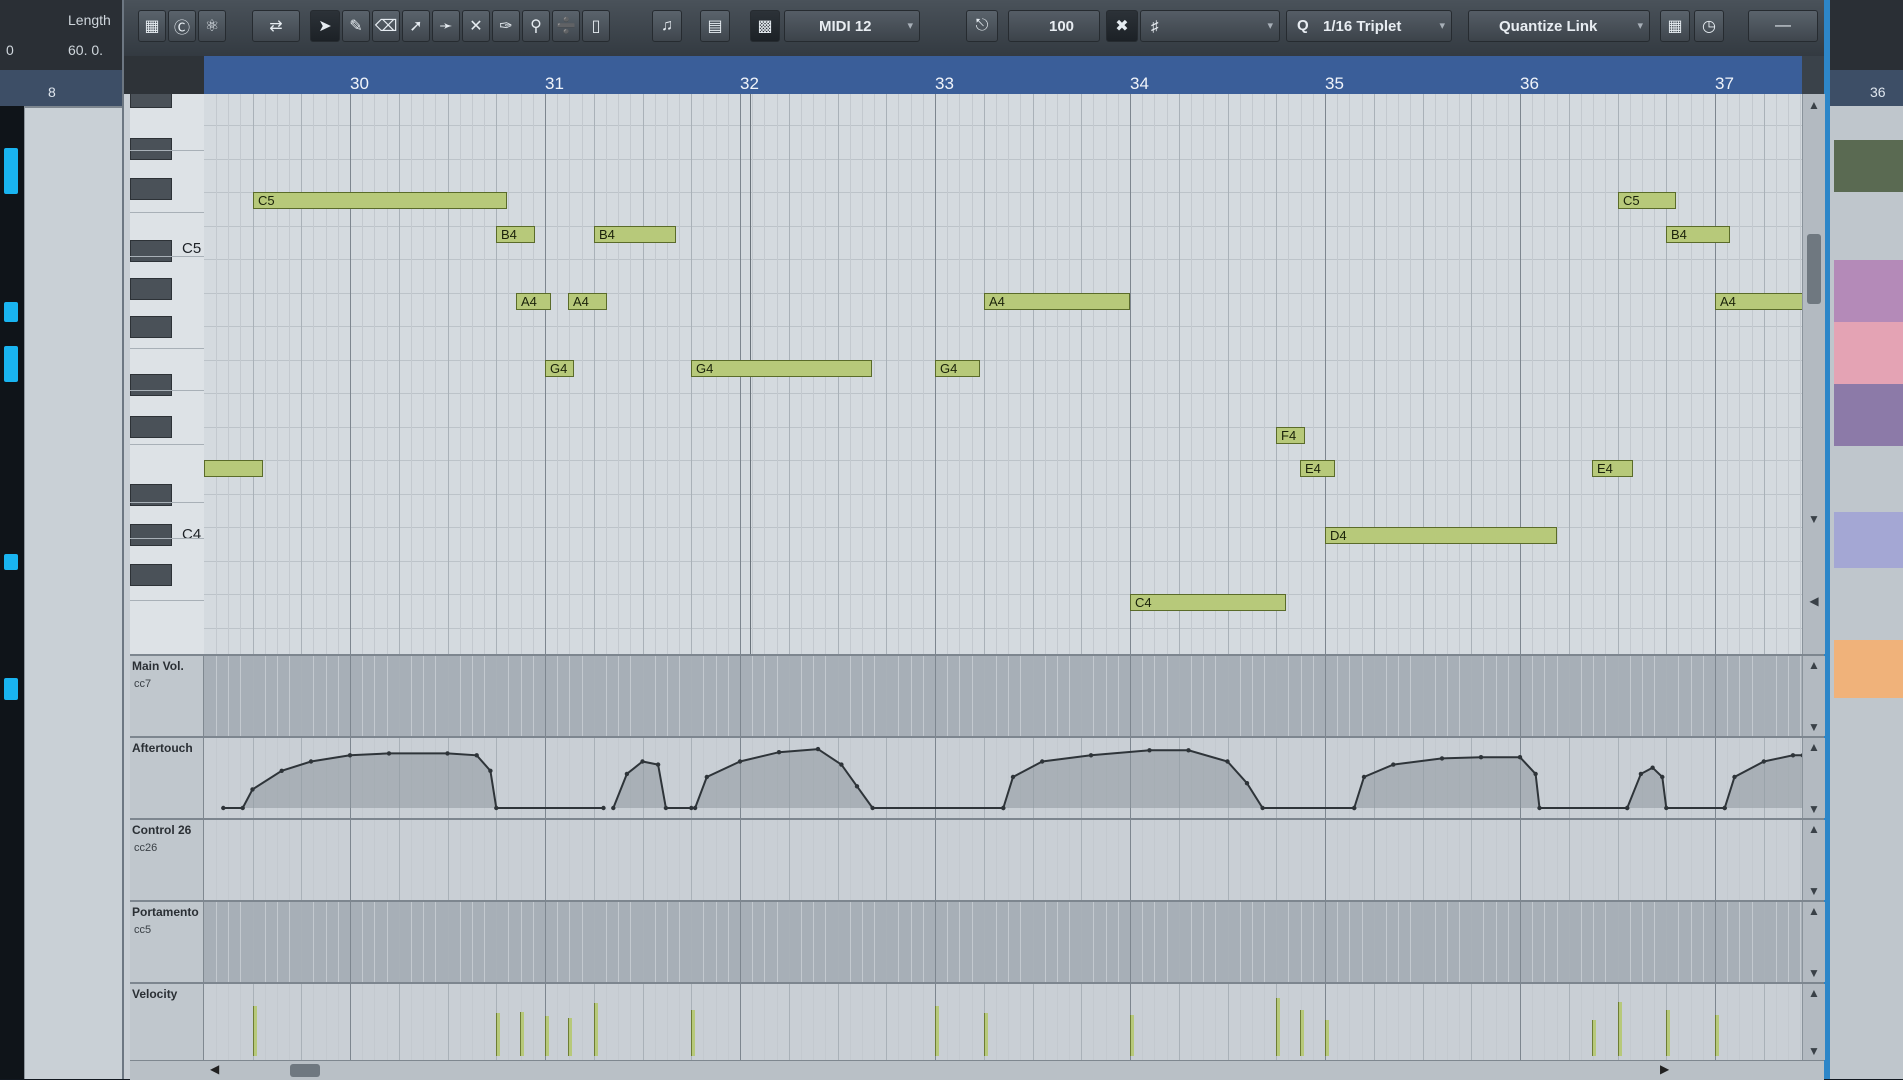 The width and height of the screenshot is (1903, 1080). What do you see at coordinates (182, 26) in the screenshot?
I see `solo-icon: Ⓒ` at bounding box center [182, 26].